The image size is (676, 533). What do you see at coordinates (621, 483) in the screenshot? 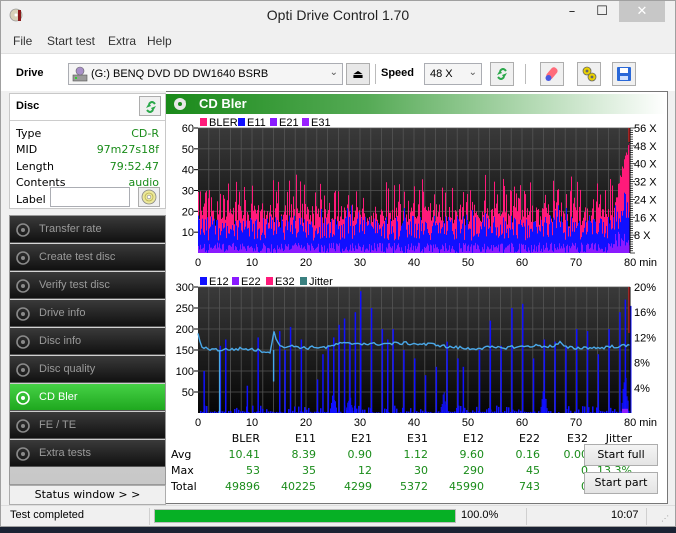
I see `start-part-button: Start part` at bounding box center [621, 483].